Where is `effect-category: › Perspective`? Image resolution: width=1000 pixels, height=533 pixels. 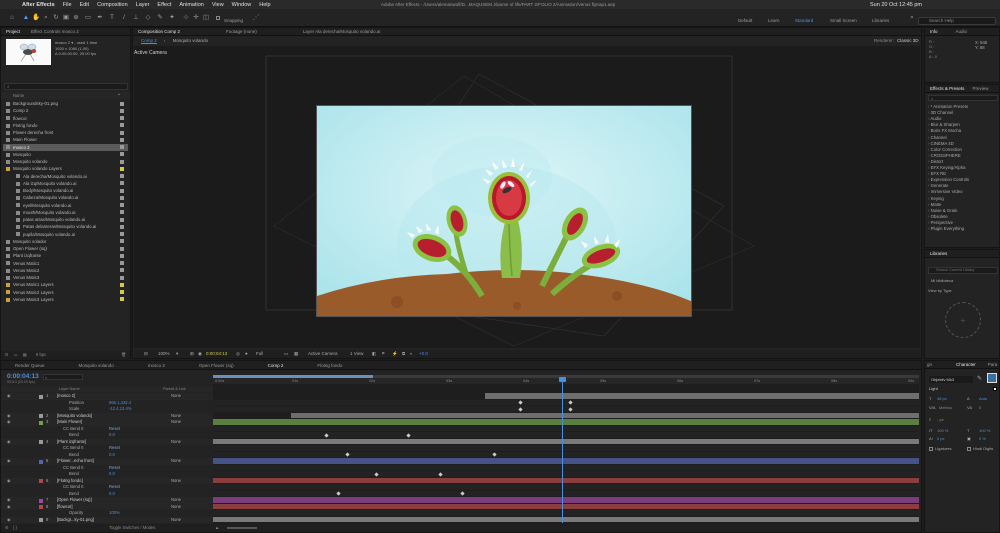
effect-category: › Perspective is located at coordinates (940, 222).